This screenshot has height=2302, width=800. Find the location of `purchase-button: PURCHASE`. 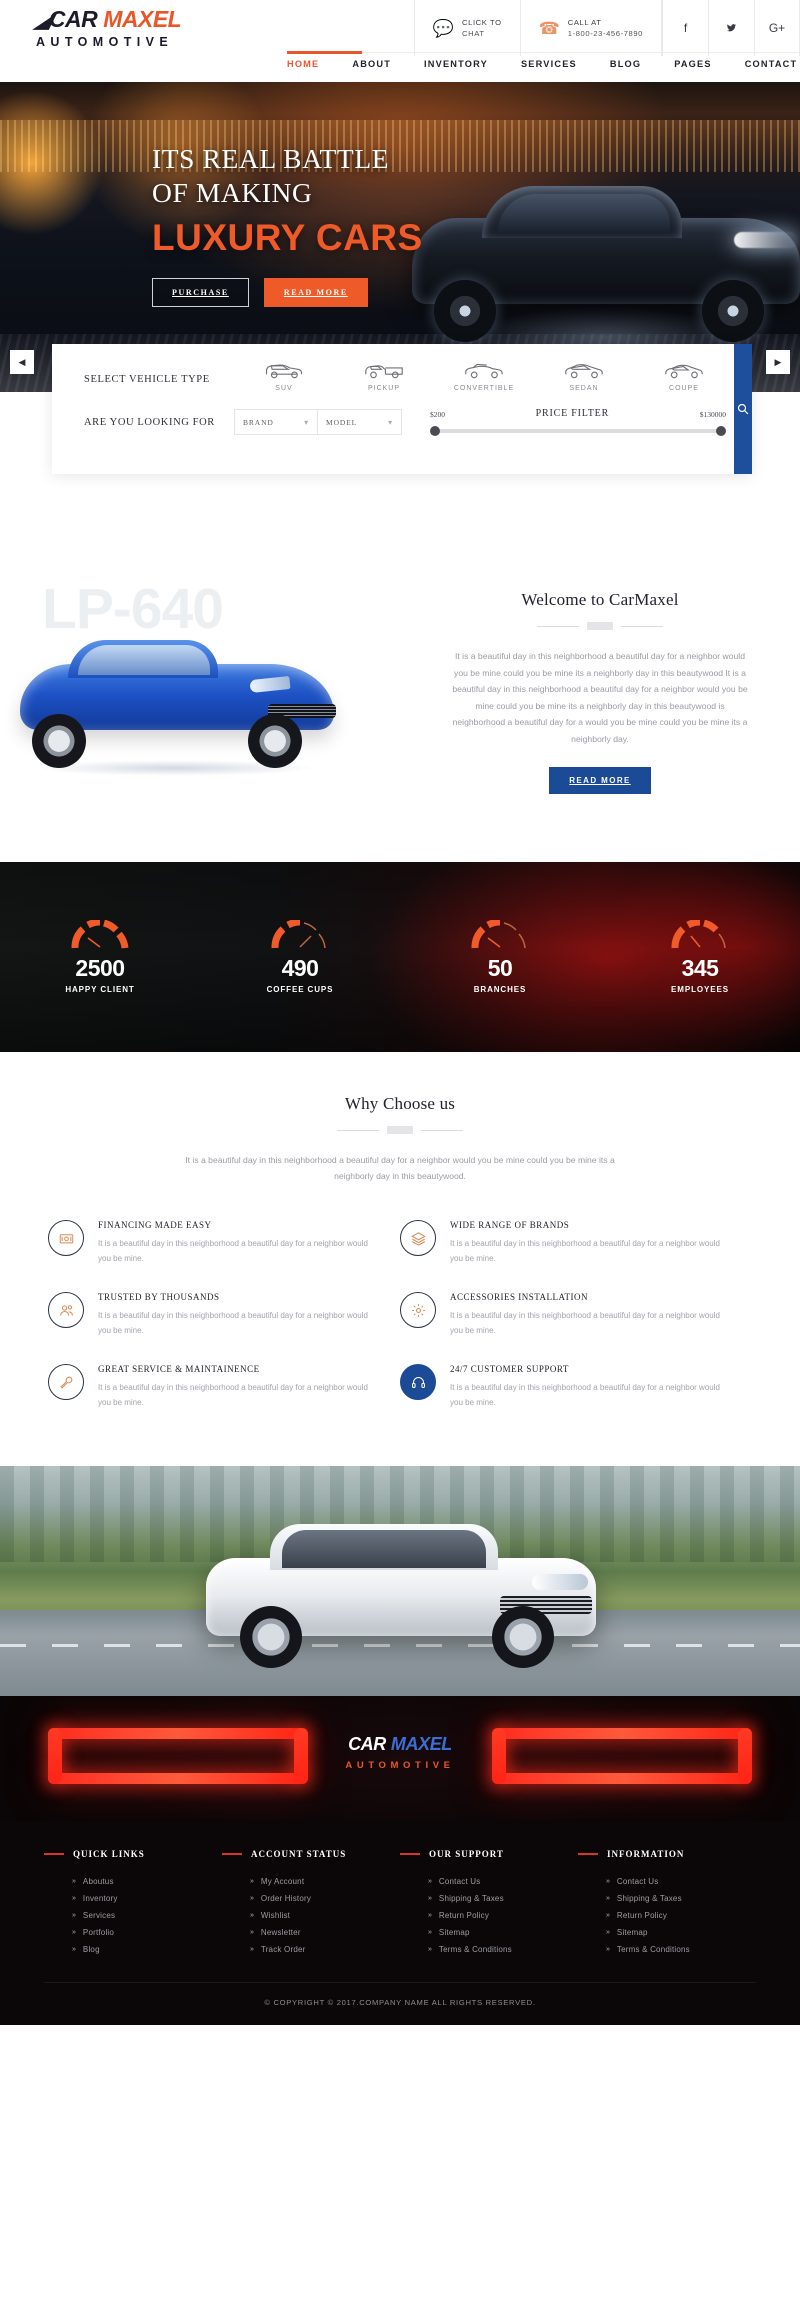

purchase-button: PURCHASE is located at coordinates (200, 292).